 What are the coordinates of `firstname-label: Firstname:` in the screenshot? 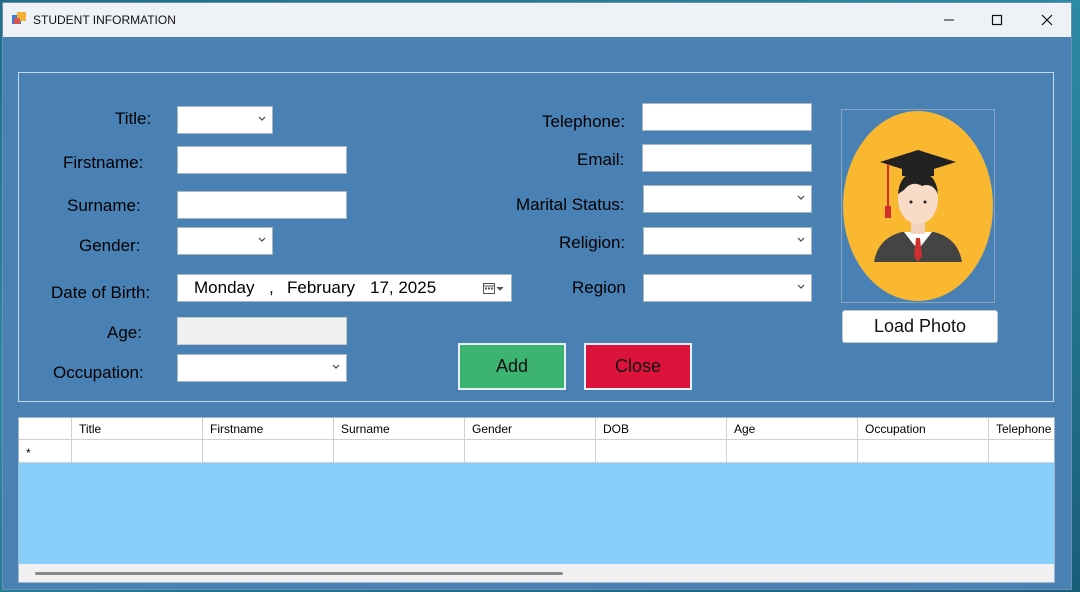 It's located at (103, 162).